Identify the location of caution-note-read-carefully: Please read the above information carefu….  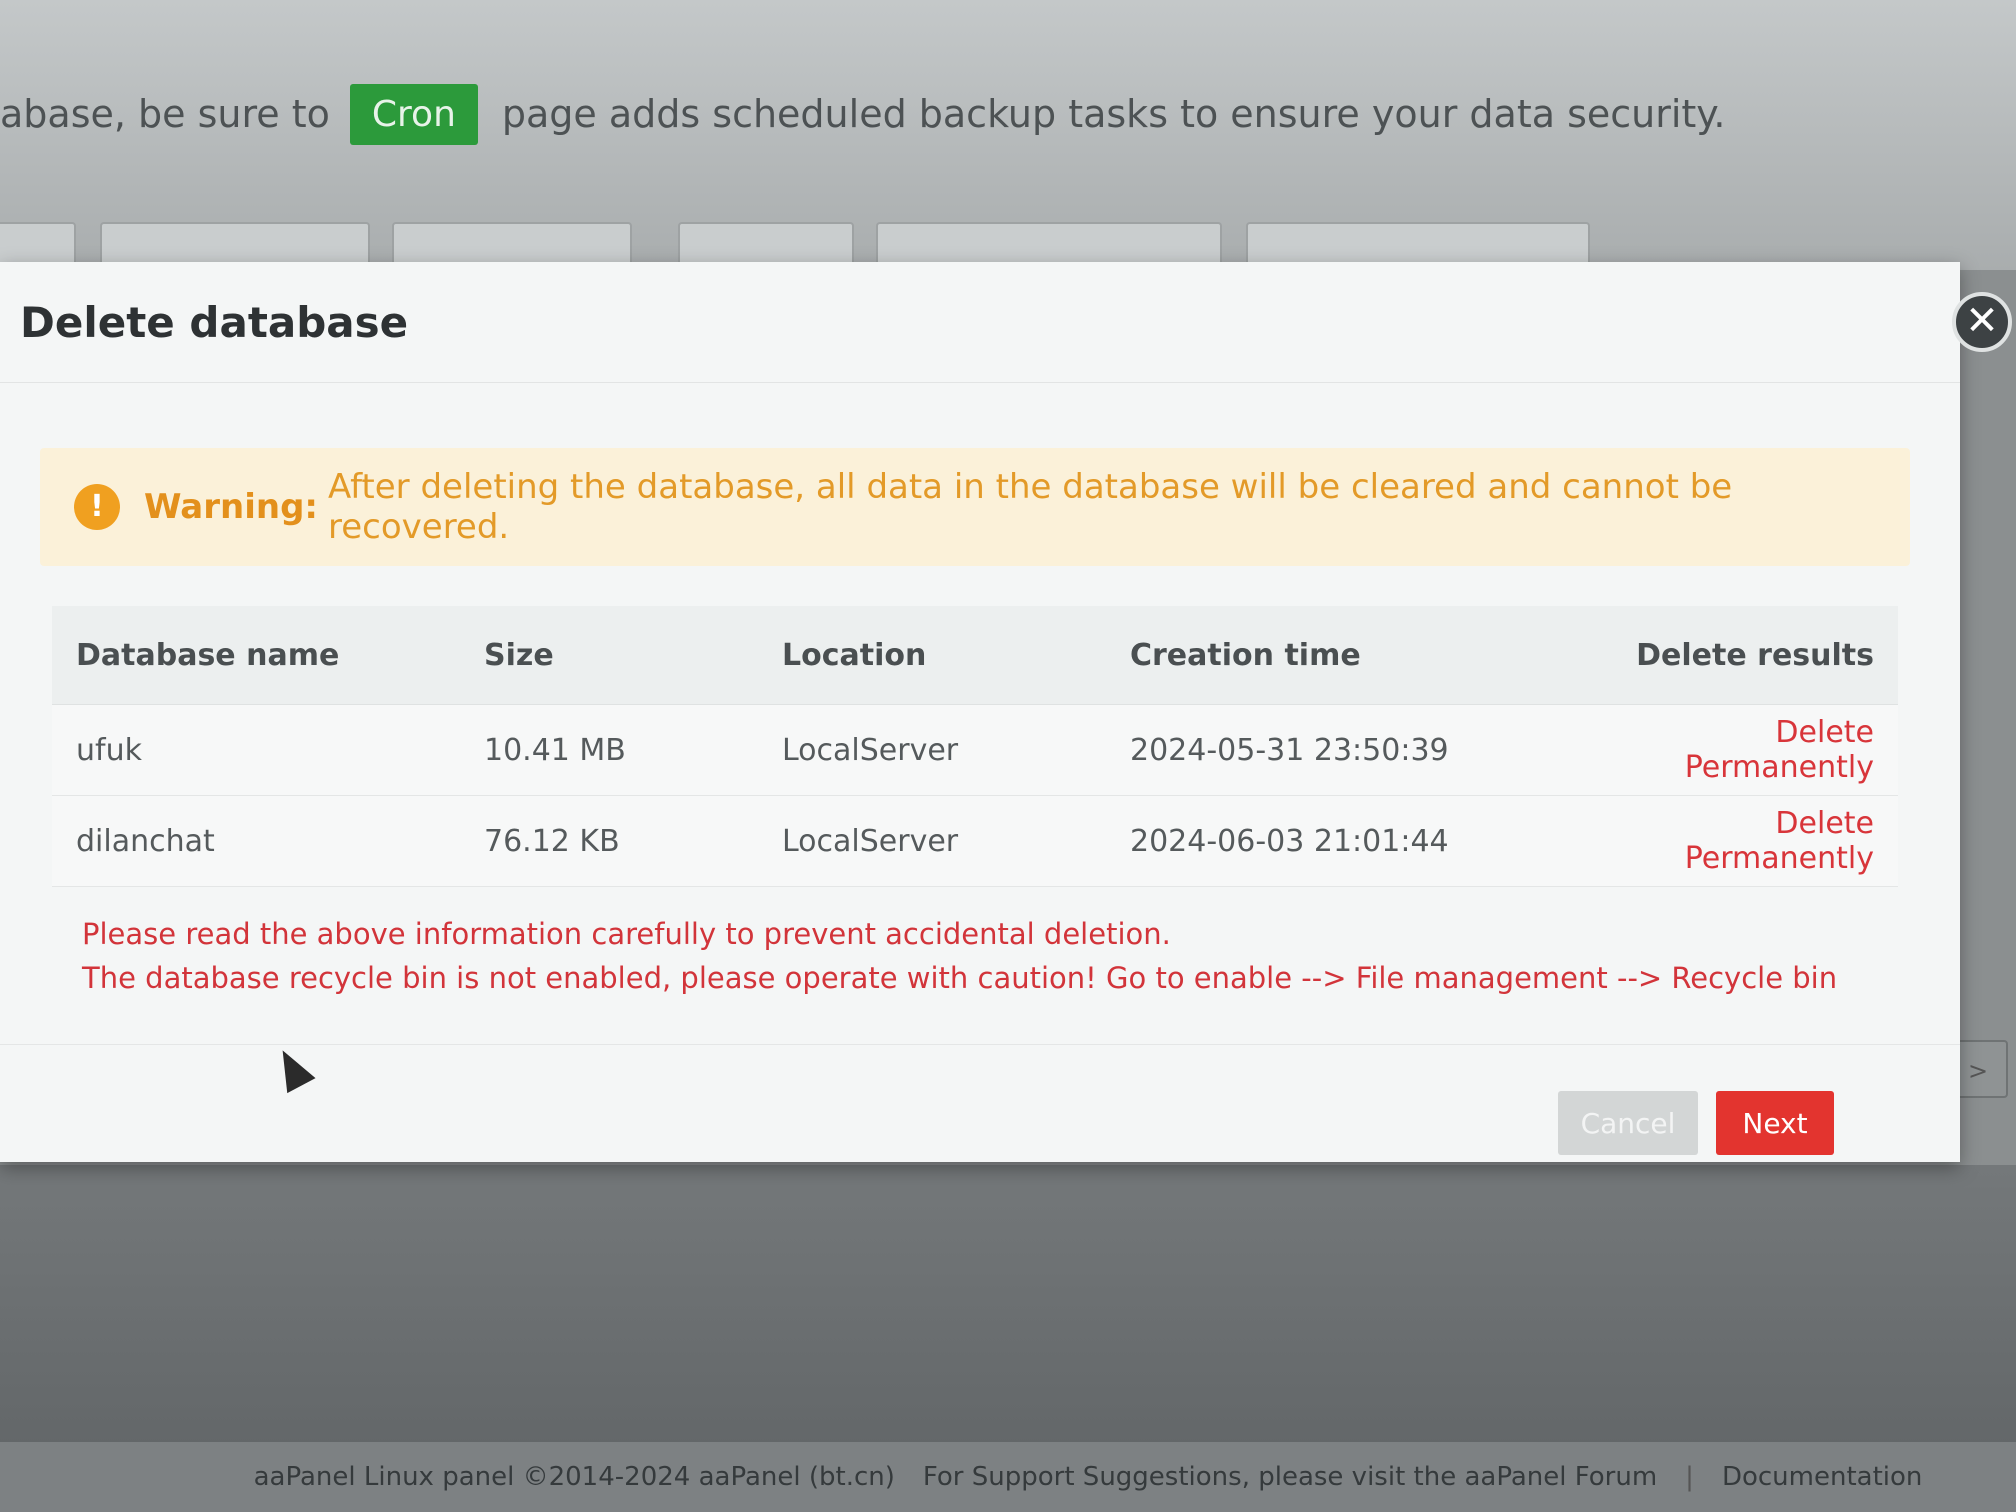
(626, 934).